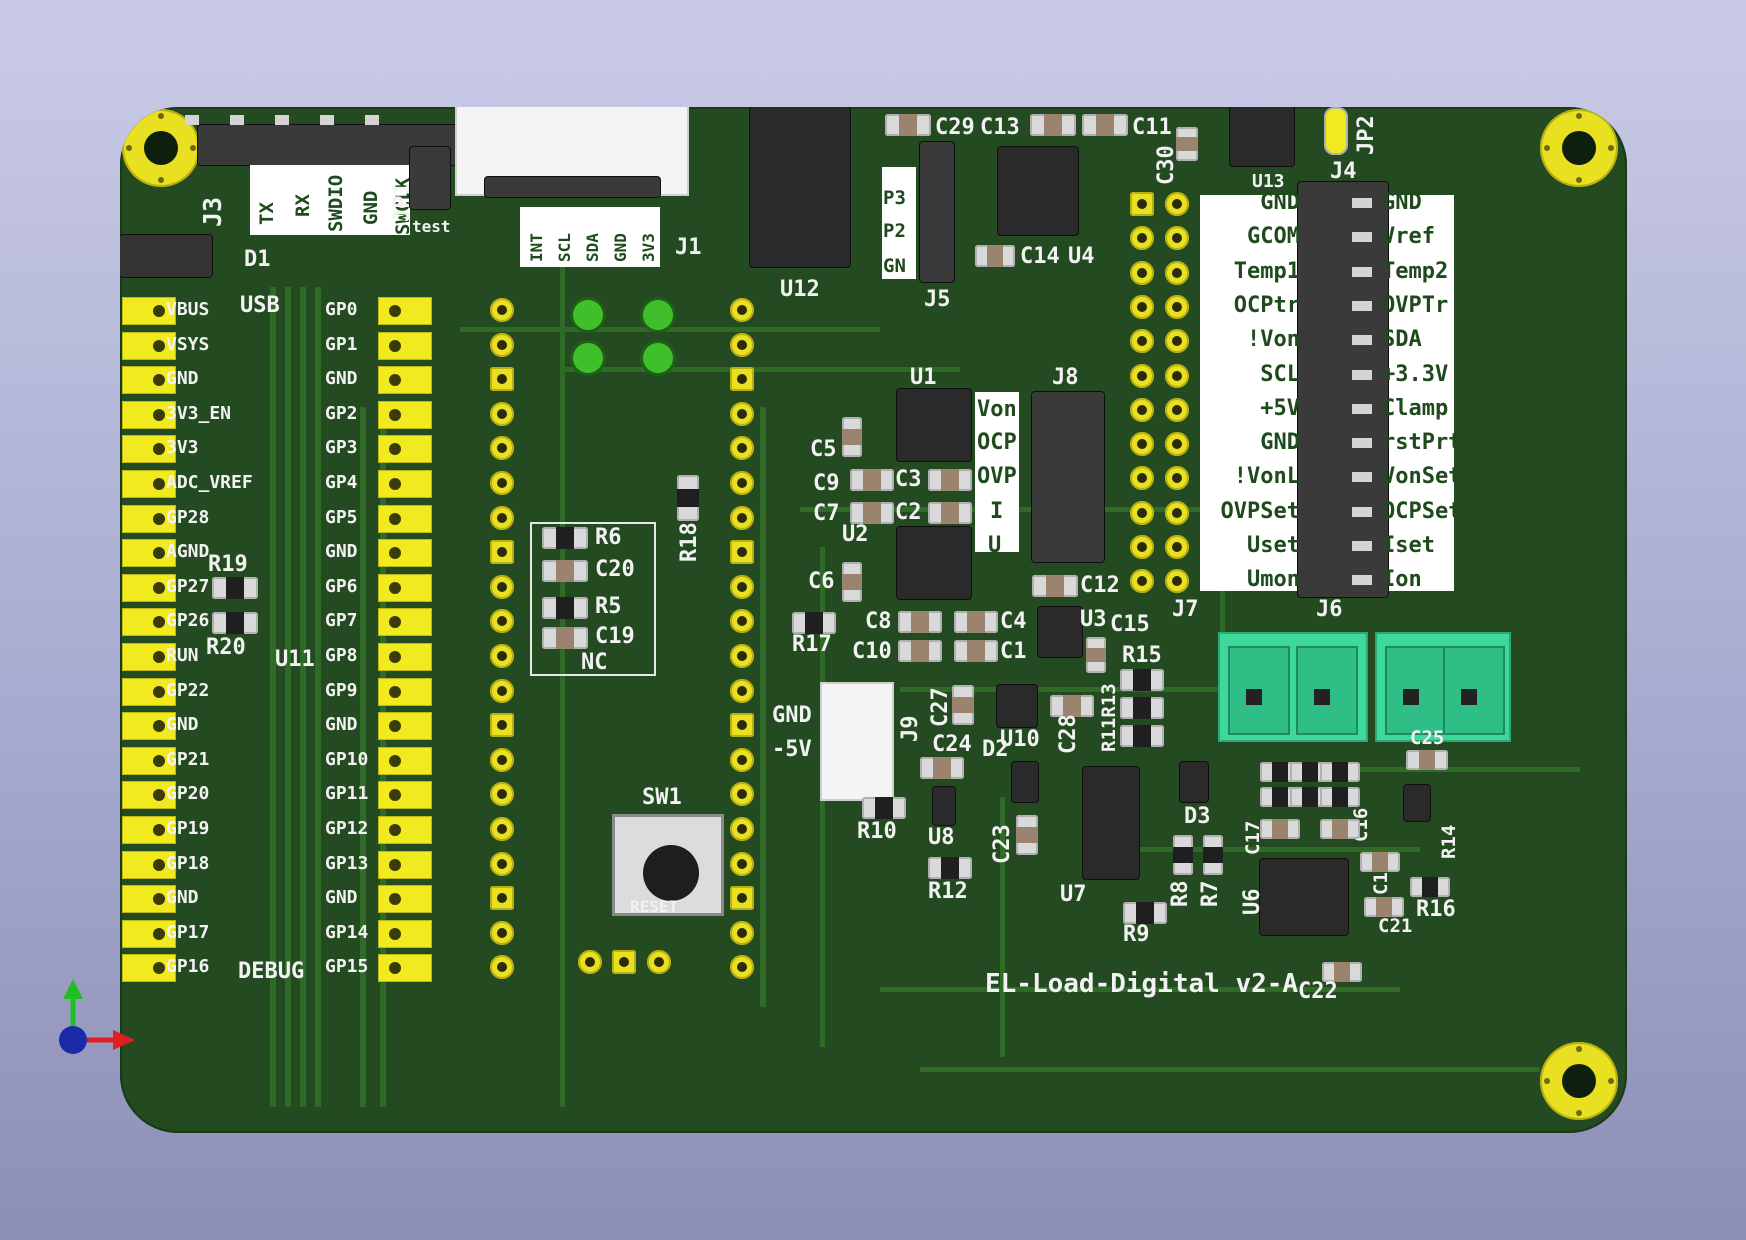 Image resolution: width=1746 pixels, height=1240 pixels. I want to click on r15-resistor, so click(1142, 680).